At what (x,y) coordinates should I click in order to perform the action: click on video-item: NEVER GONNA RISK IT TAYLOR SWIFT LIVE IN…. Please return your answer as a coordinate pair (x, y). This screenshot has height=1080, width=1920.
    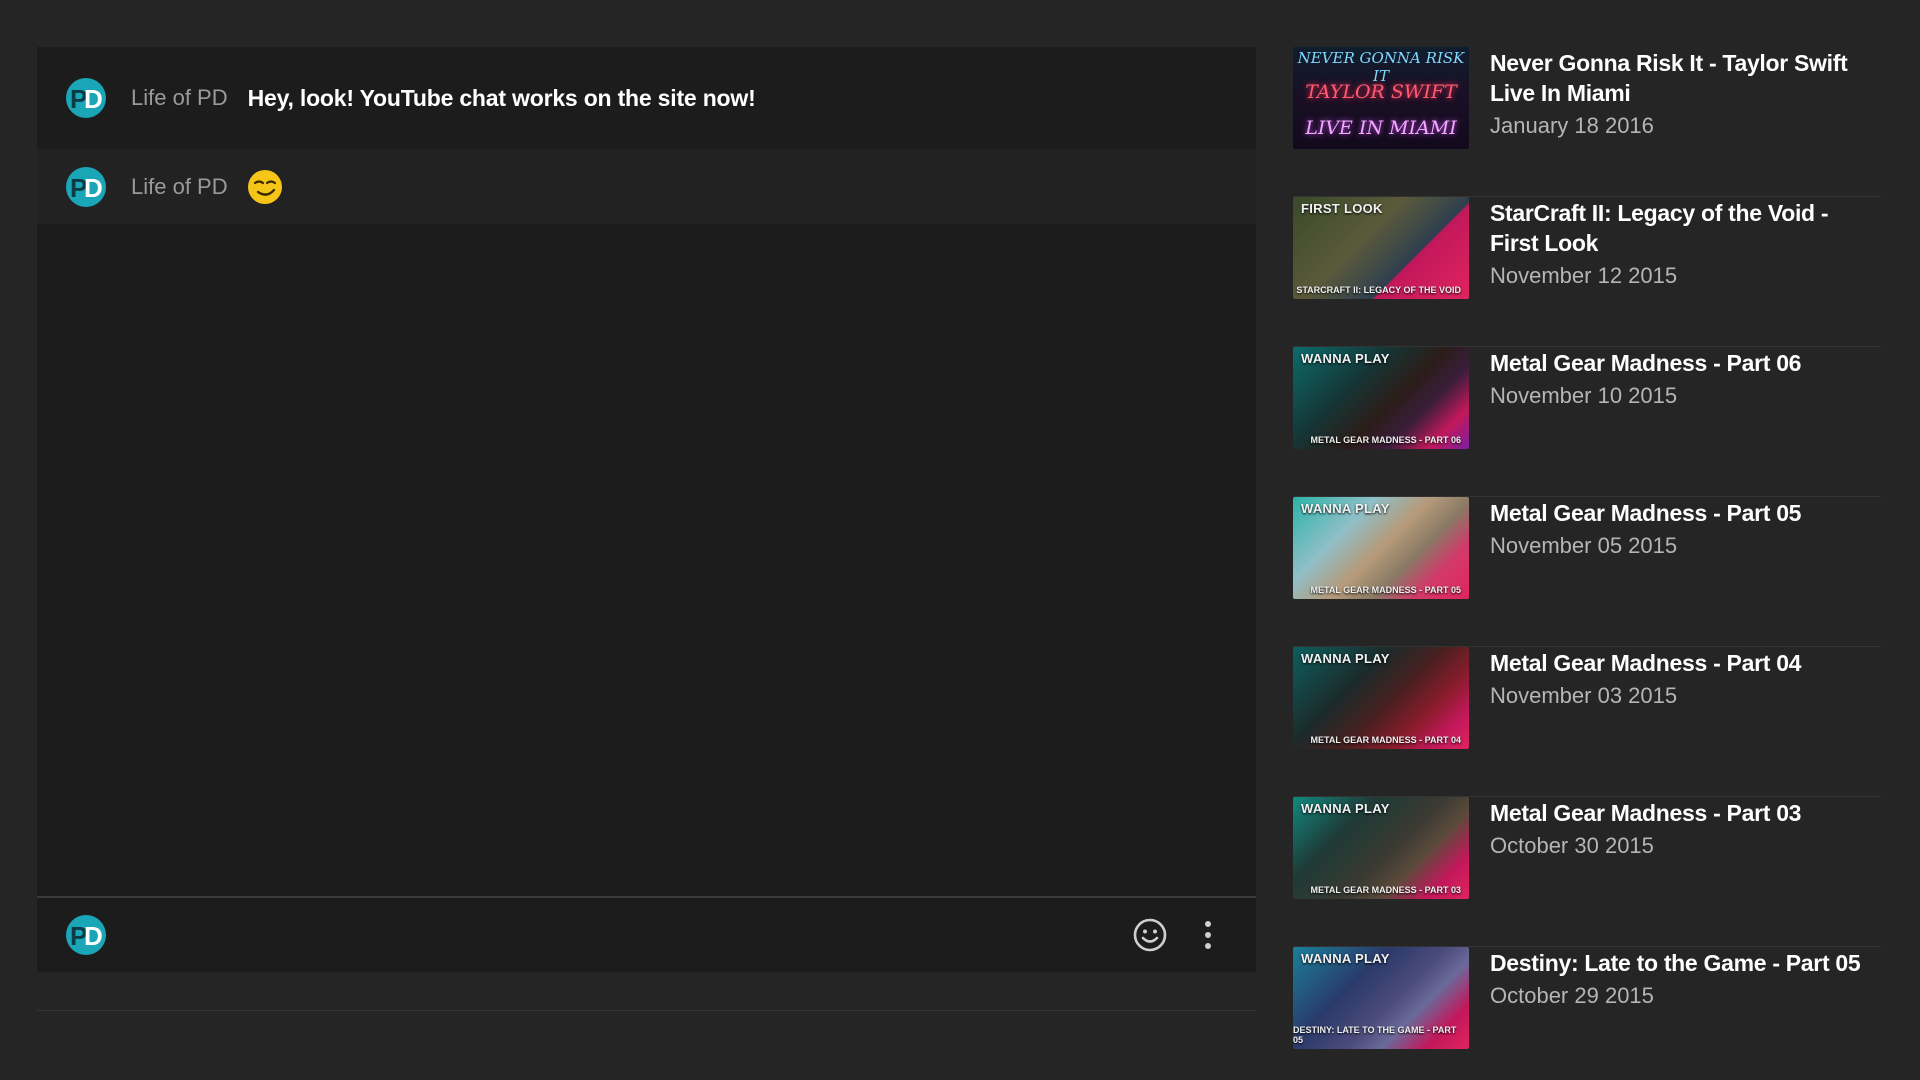
    Looking at the image, I should click on (1587, 122).